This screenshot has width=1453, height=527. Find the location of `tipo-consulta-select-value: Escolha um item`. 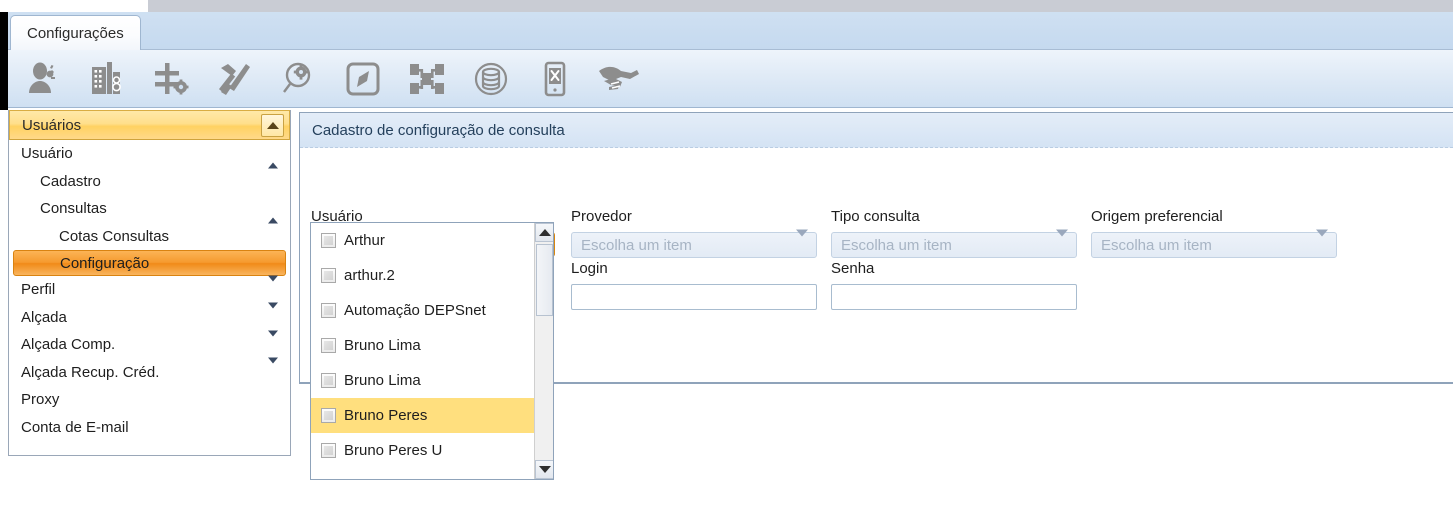

tipo-consulta-select-value: Escolha um item is located at coordinates (896, 245).